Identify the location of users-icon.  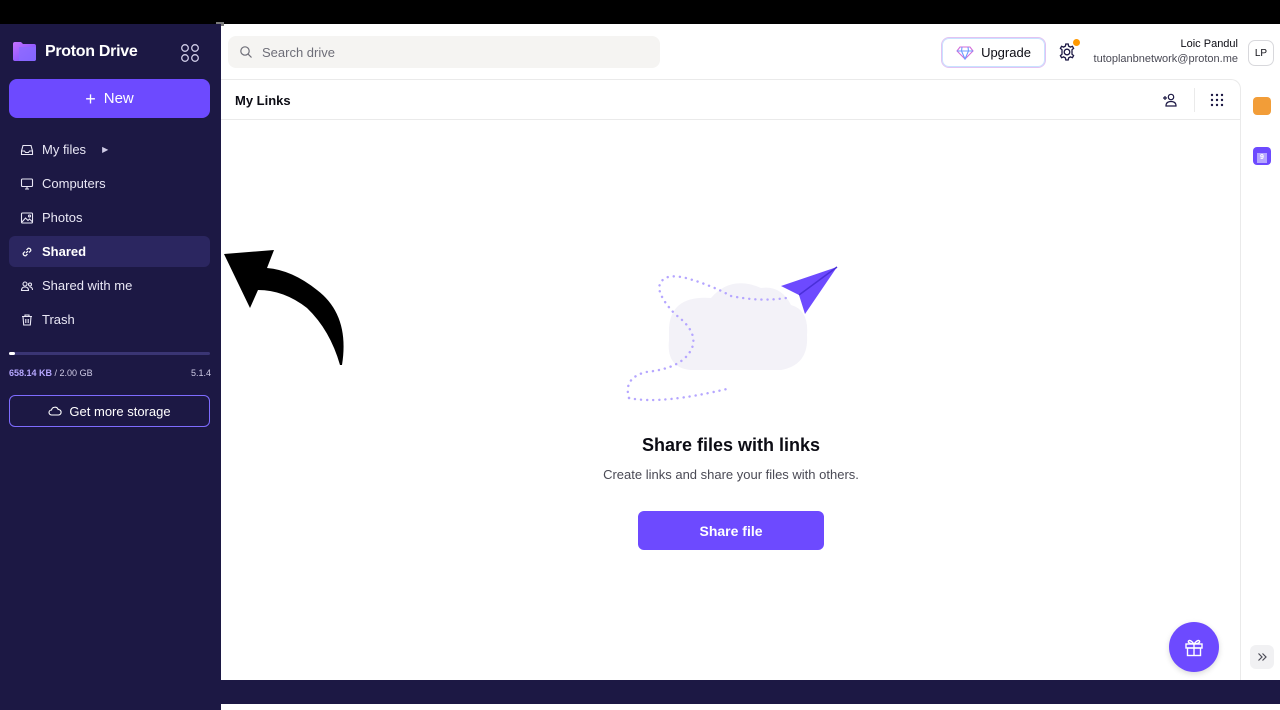
(27, 285).